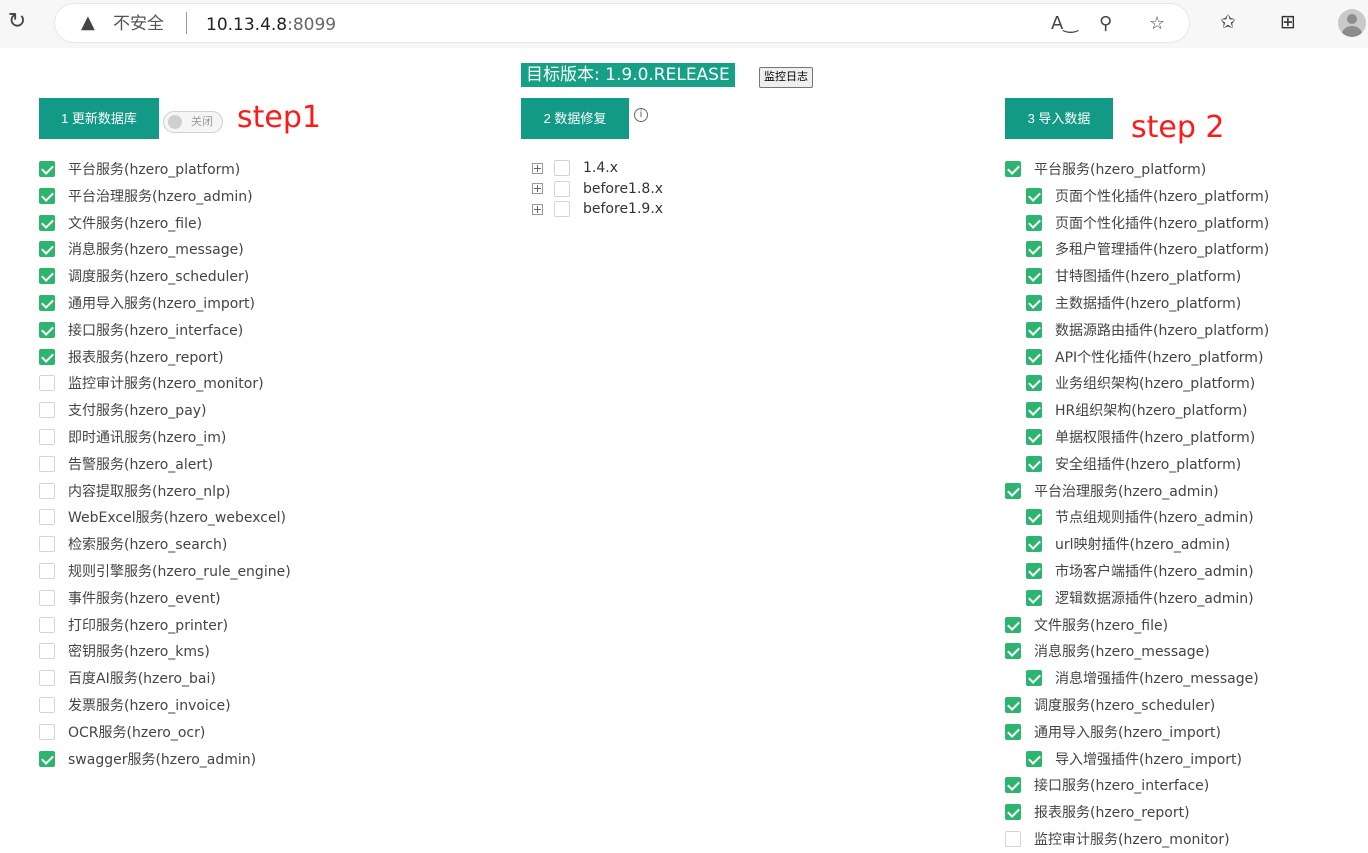 The height and width of the screenshot is (853, 1368). What do you see at coordinates (1140, 437) in the screenshot?
I see `import-plugin-item: 单据权限插件(hzero_platform)` at bounding box center [1140, 437].